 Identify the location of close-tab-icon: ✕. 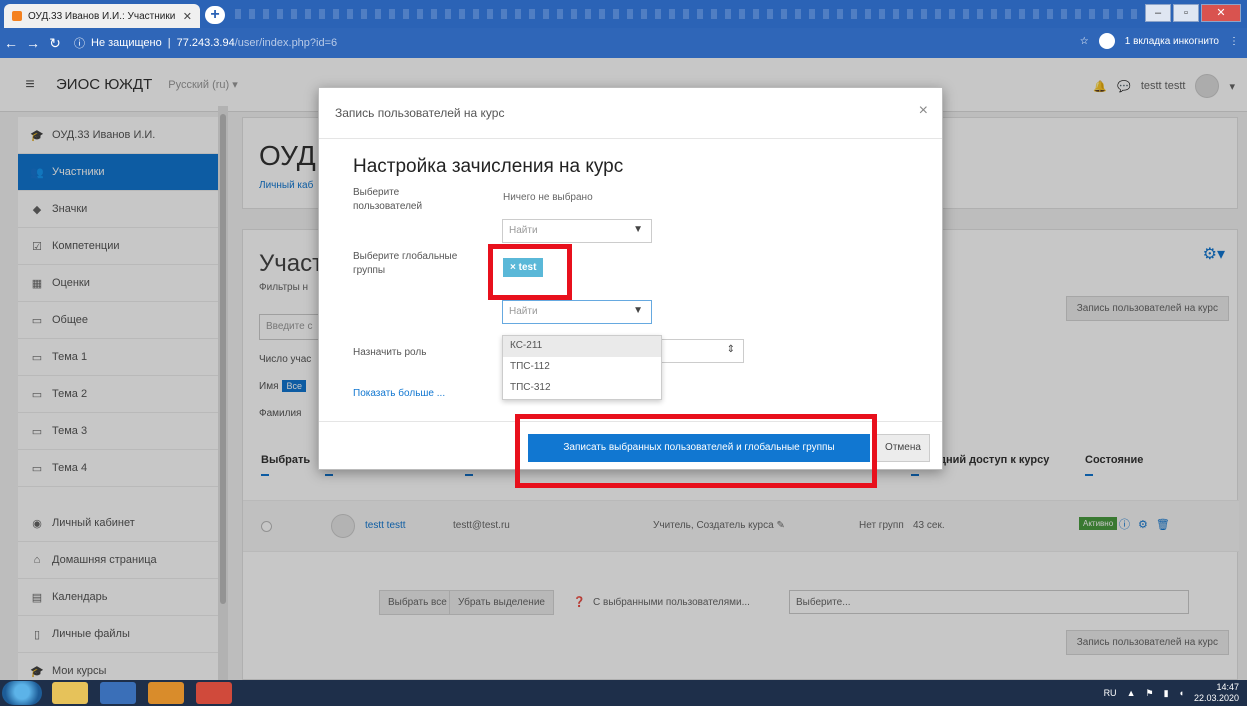
(187, 16).